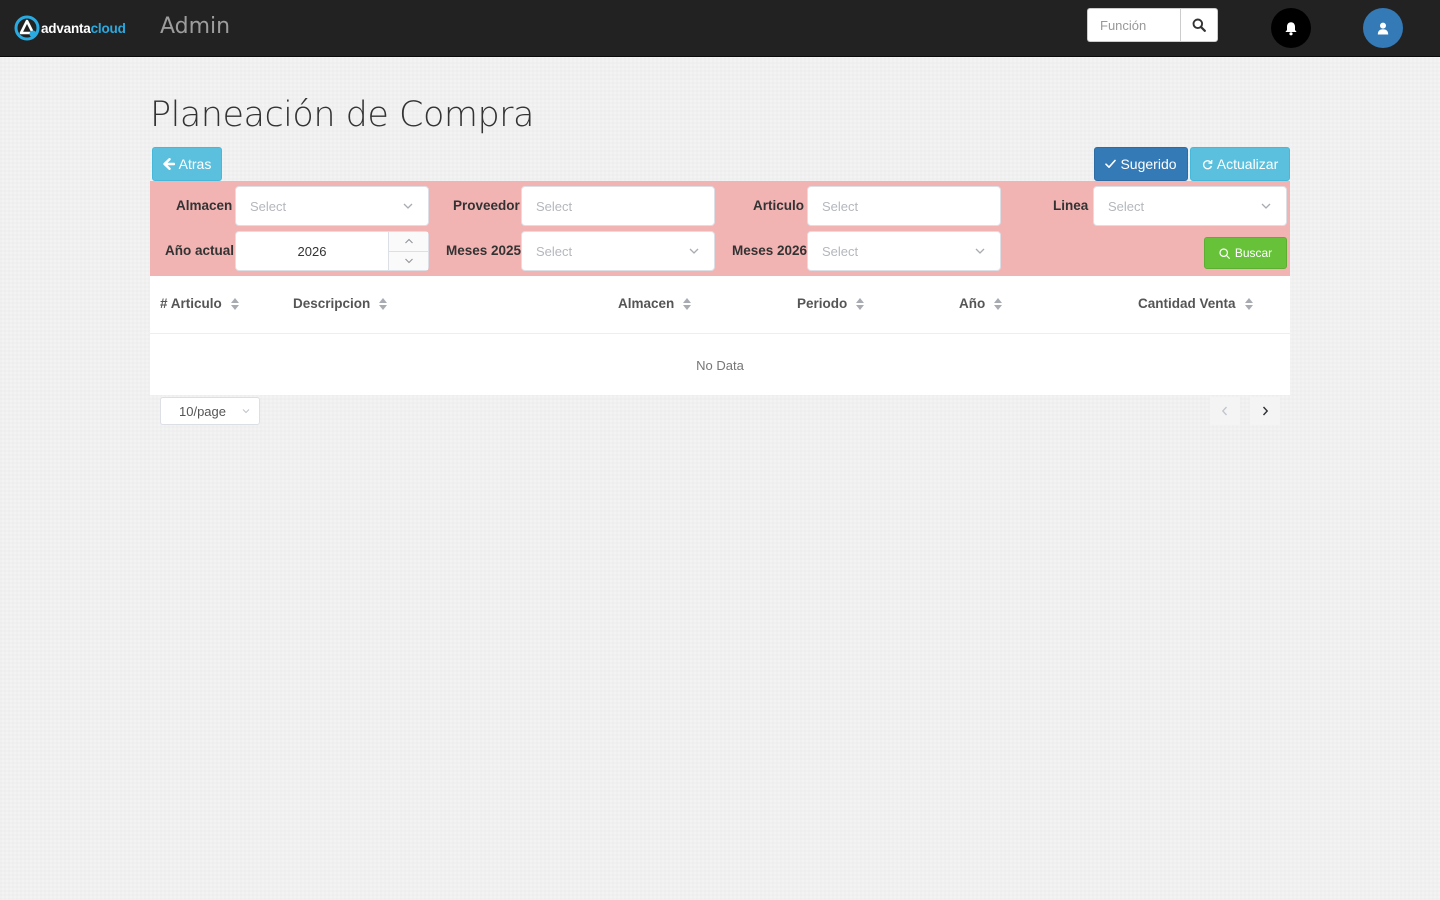  I want to click on brand-logo: advantacloud, so click(70, 28).